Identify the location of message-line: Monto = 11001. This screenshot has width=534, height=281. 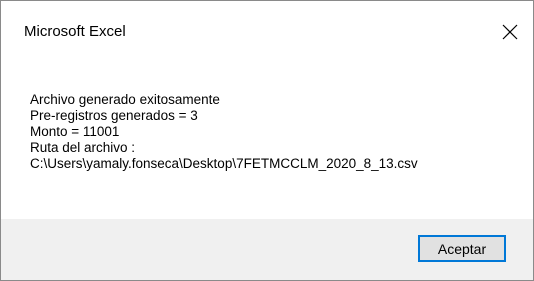
(75, 131).